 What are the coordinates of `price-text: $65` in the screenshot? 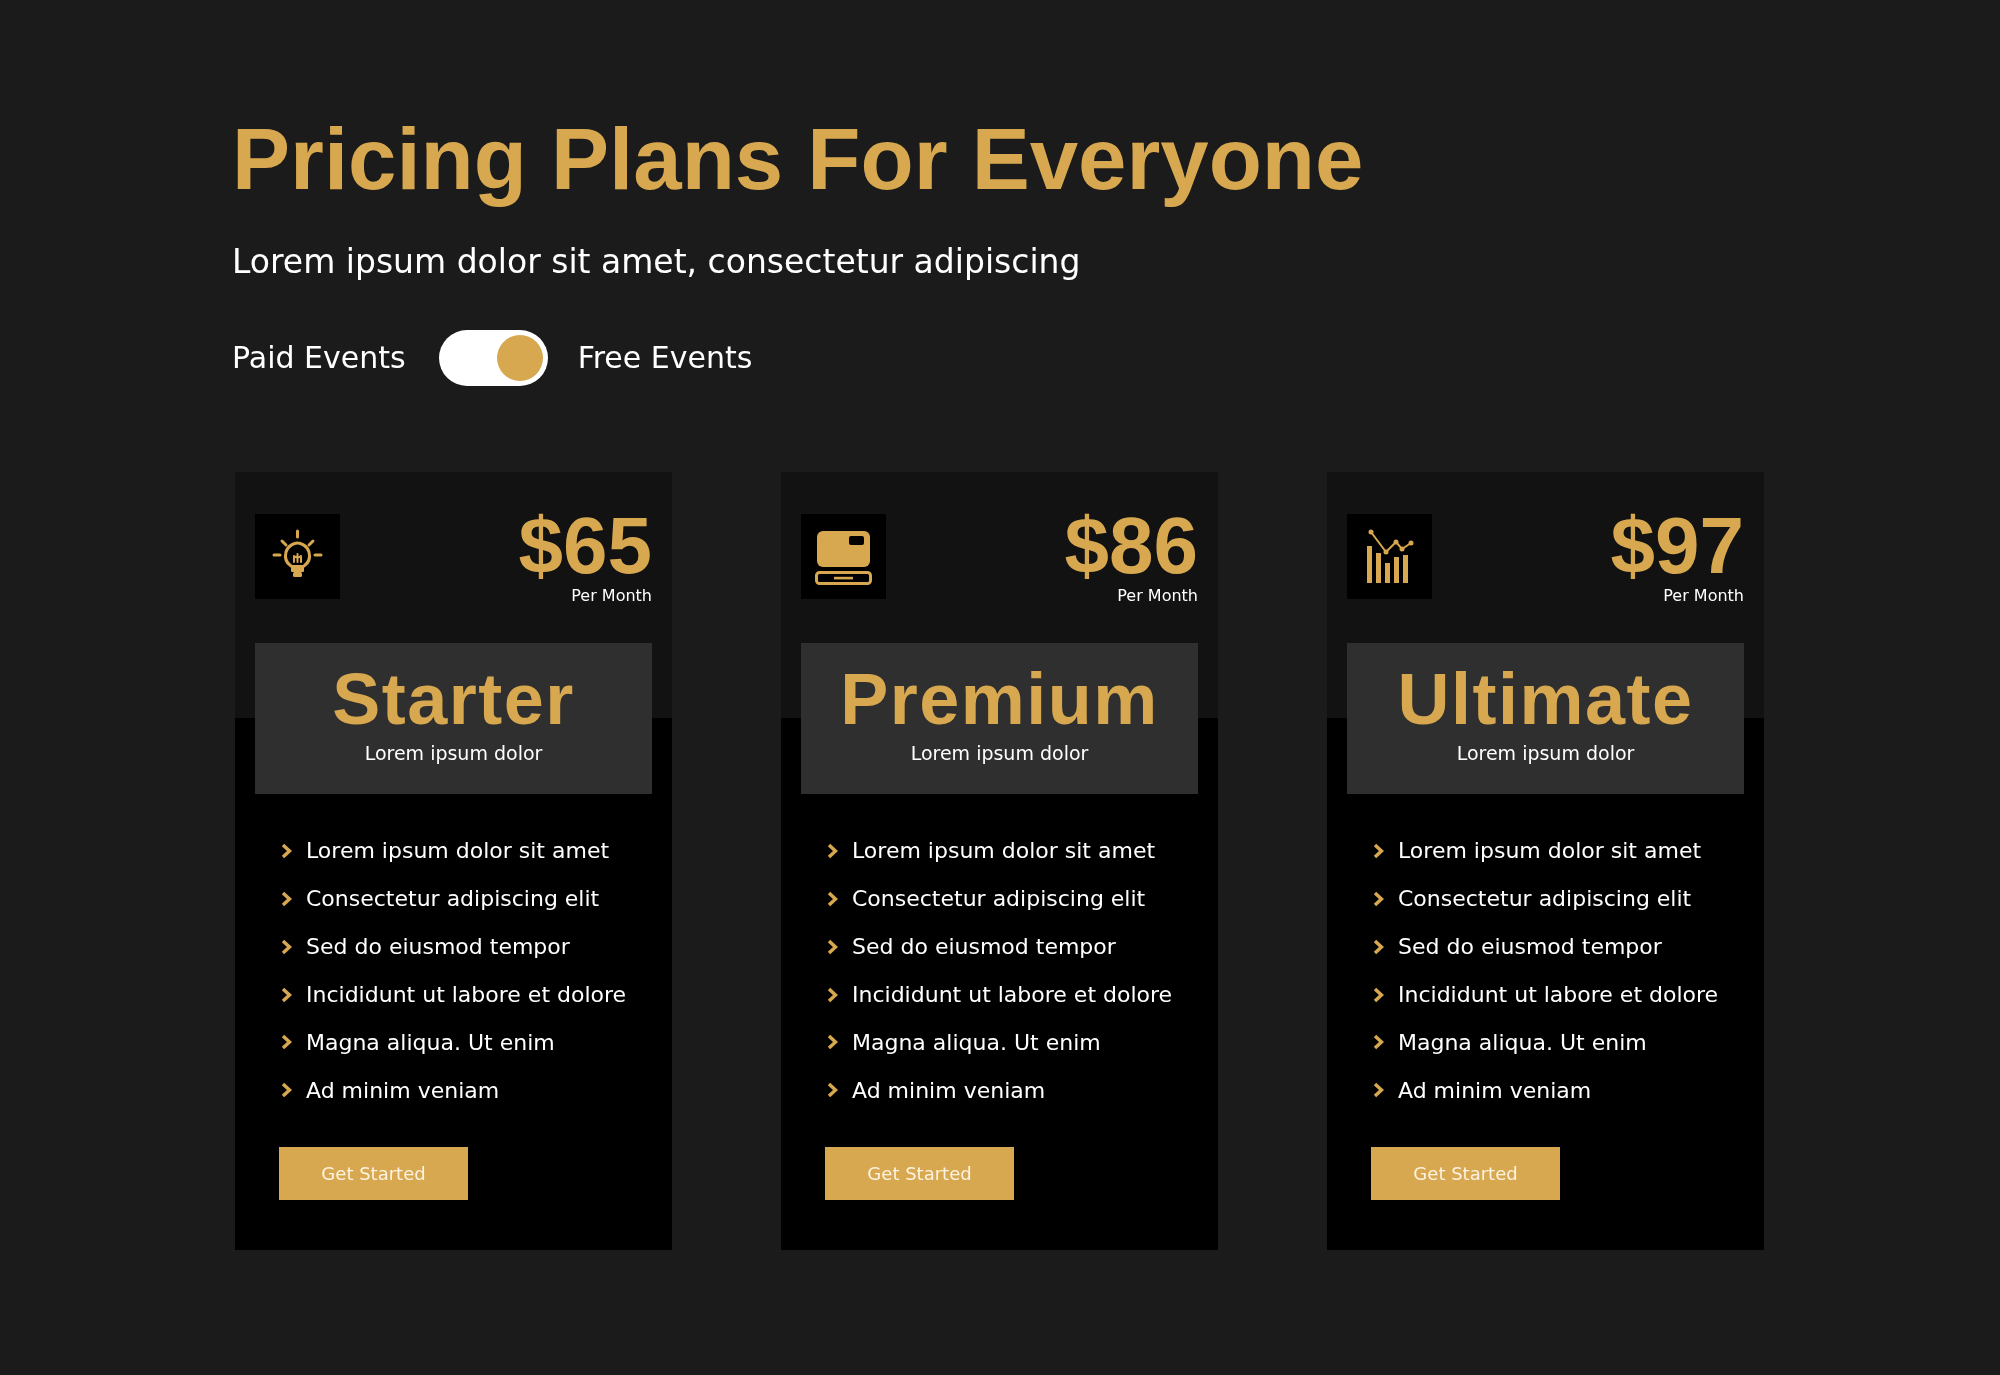 It's located at (585, 545).